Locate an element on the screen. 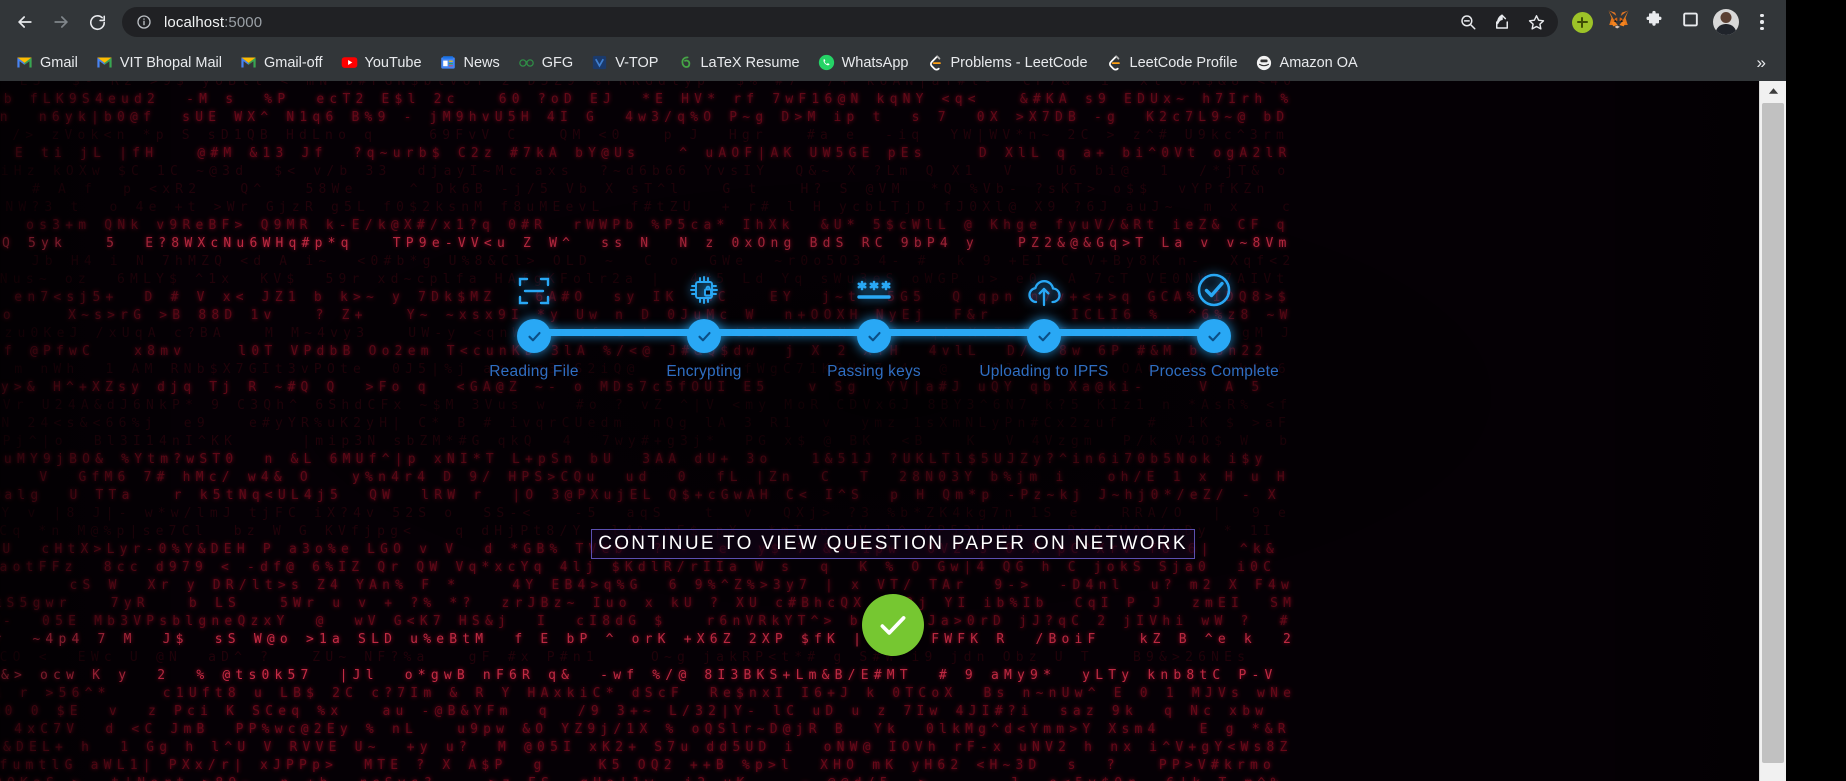 This screenshot has width=1846, height=781. bookmark-vtop: V-TOP is located at coordinates (624, 62).